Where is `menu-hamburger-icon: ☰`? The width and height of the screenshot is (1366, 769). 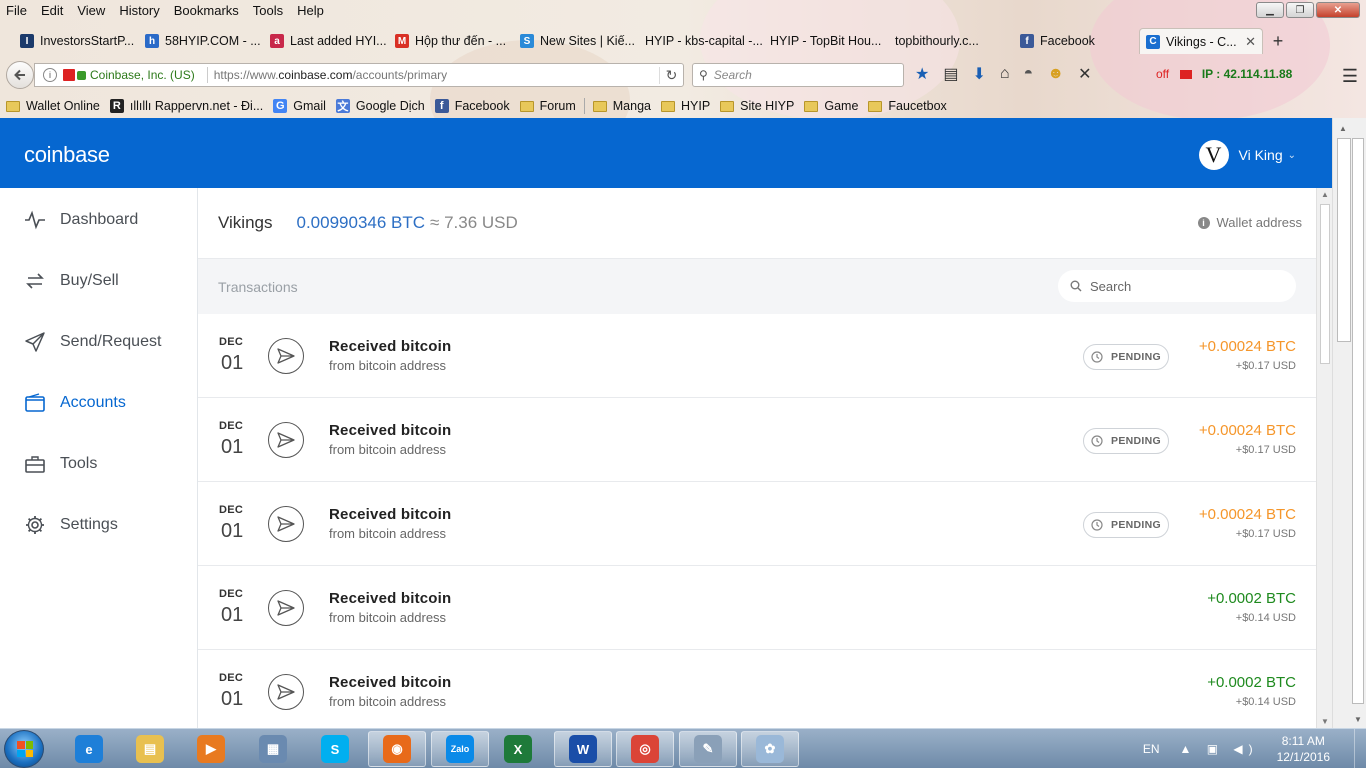
menu-hamburger-icon: ☰ is located at coordinates (1350, 76).